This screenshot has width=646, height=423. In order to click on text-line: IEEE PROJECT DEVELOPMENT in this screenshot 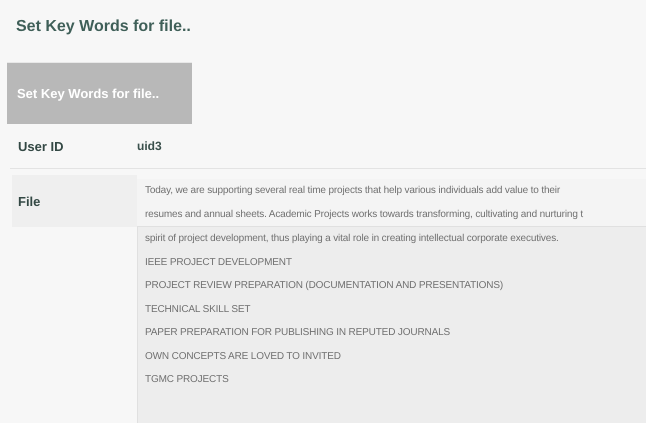, I will do `click(219, 263)`.